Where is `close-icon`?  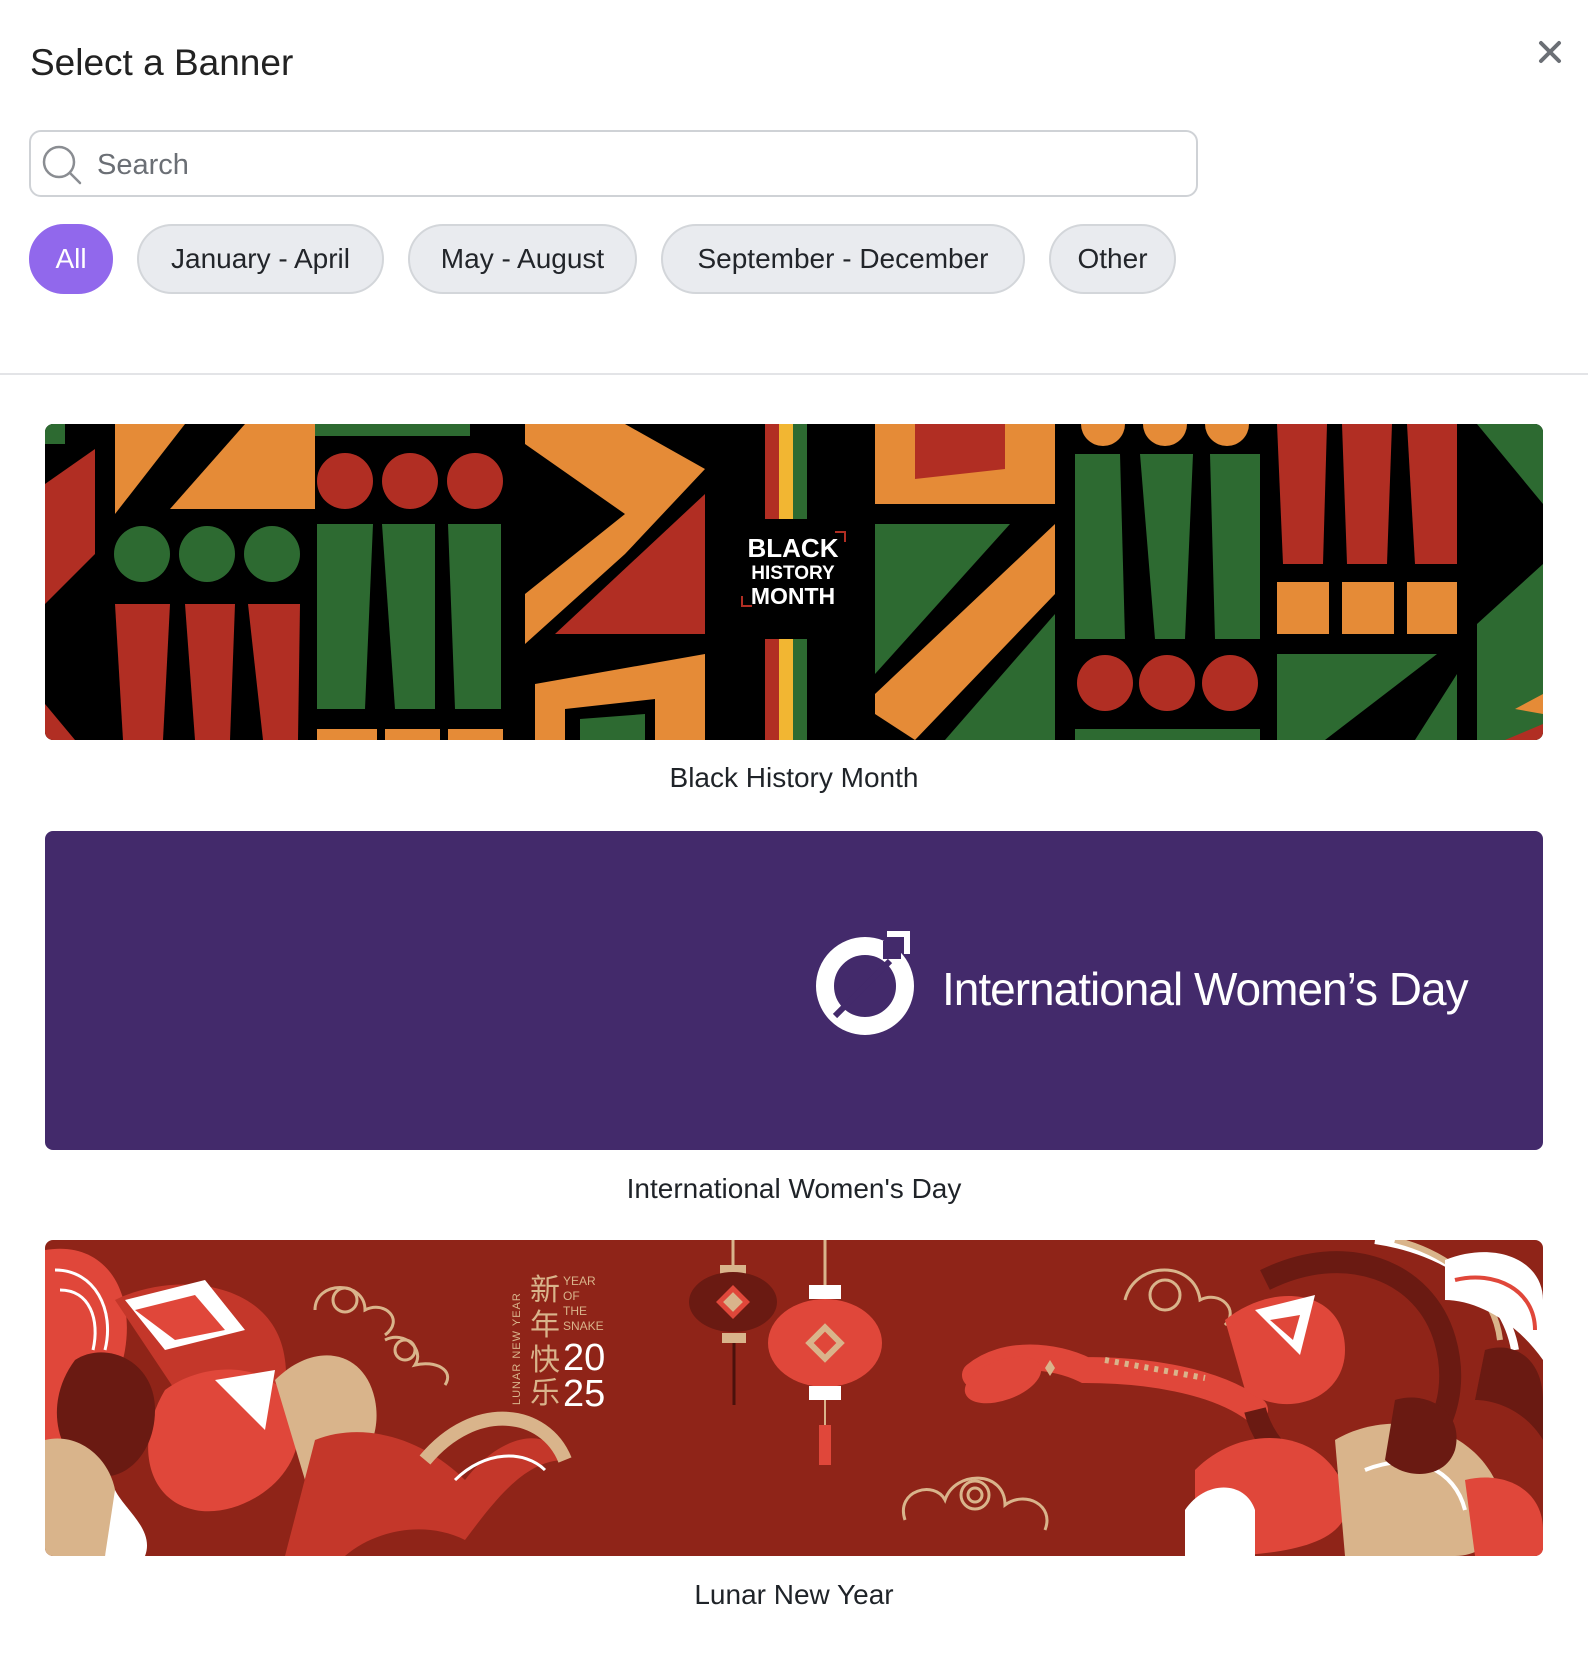 close-icon is located at coordinates (1550, 52).